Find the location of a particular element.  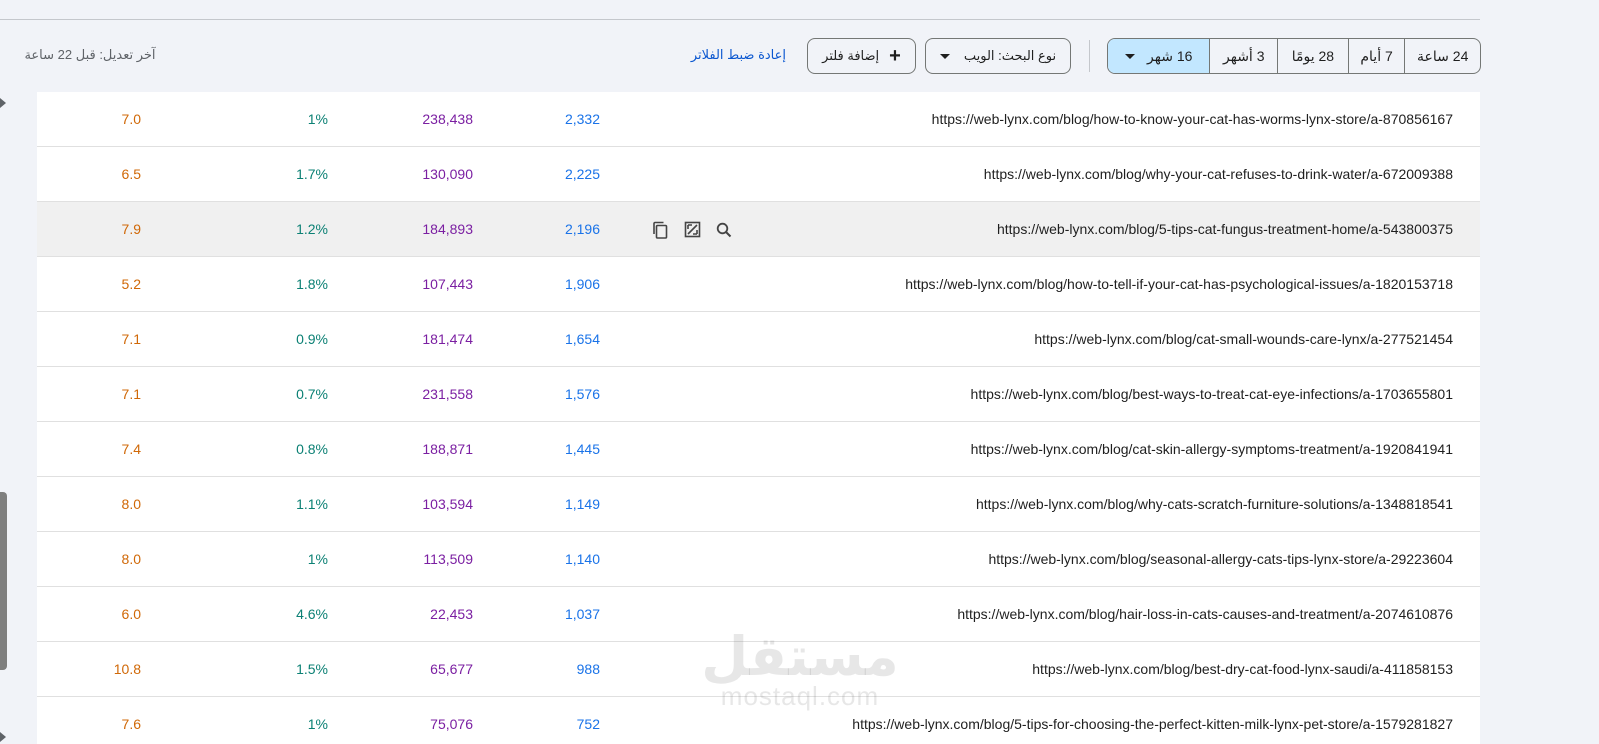

clicks-cell: 988 is located at coordinates (588, 669).